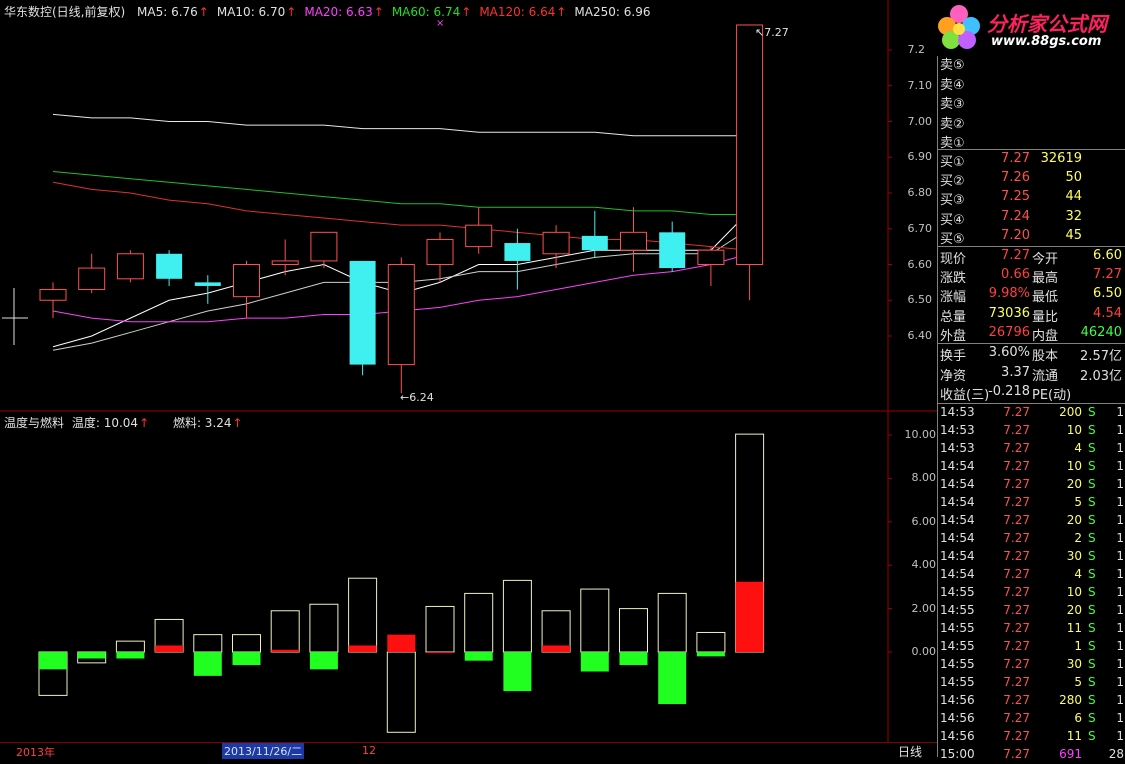 The image size is (1125, 764). What do you see at coordinates (1073, 197) in the screenshot?
I see `buy-volume: 44` at bounding box center [1073, 197].